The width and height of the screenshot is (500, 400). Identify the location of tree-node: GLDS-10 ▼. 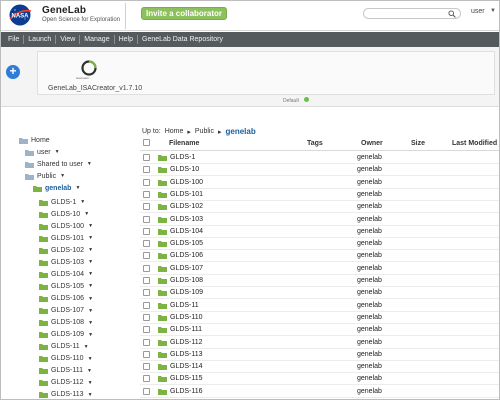
(64, 214).